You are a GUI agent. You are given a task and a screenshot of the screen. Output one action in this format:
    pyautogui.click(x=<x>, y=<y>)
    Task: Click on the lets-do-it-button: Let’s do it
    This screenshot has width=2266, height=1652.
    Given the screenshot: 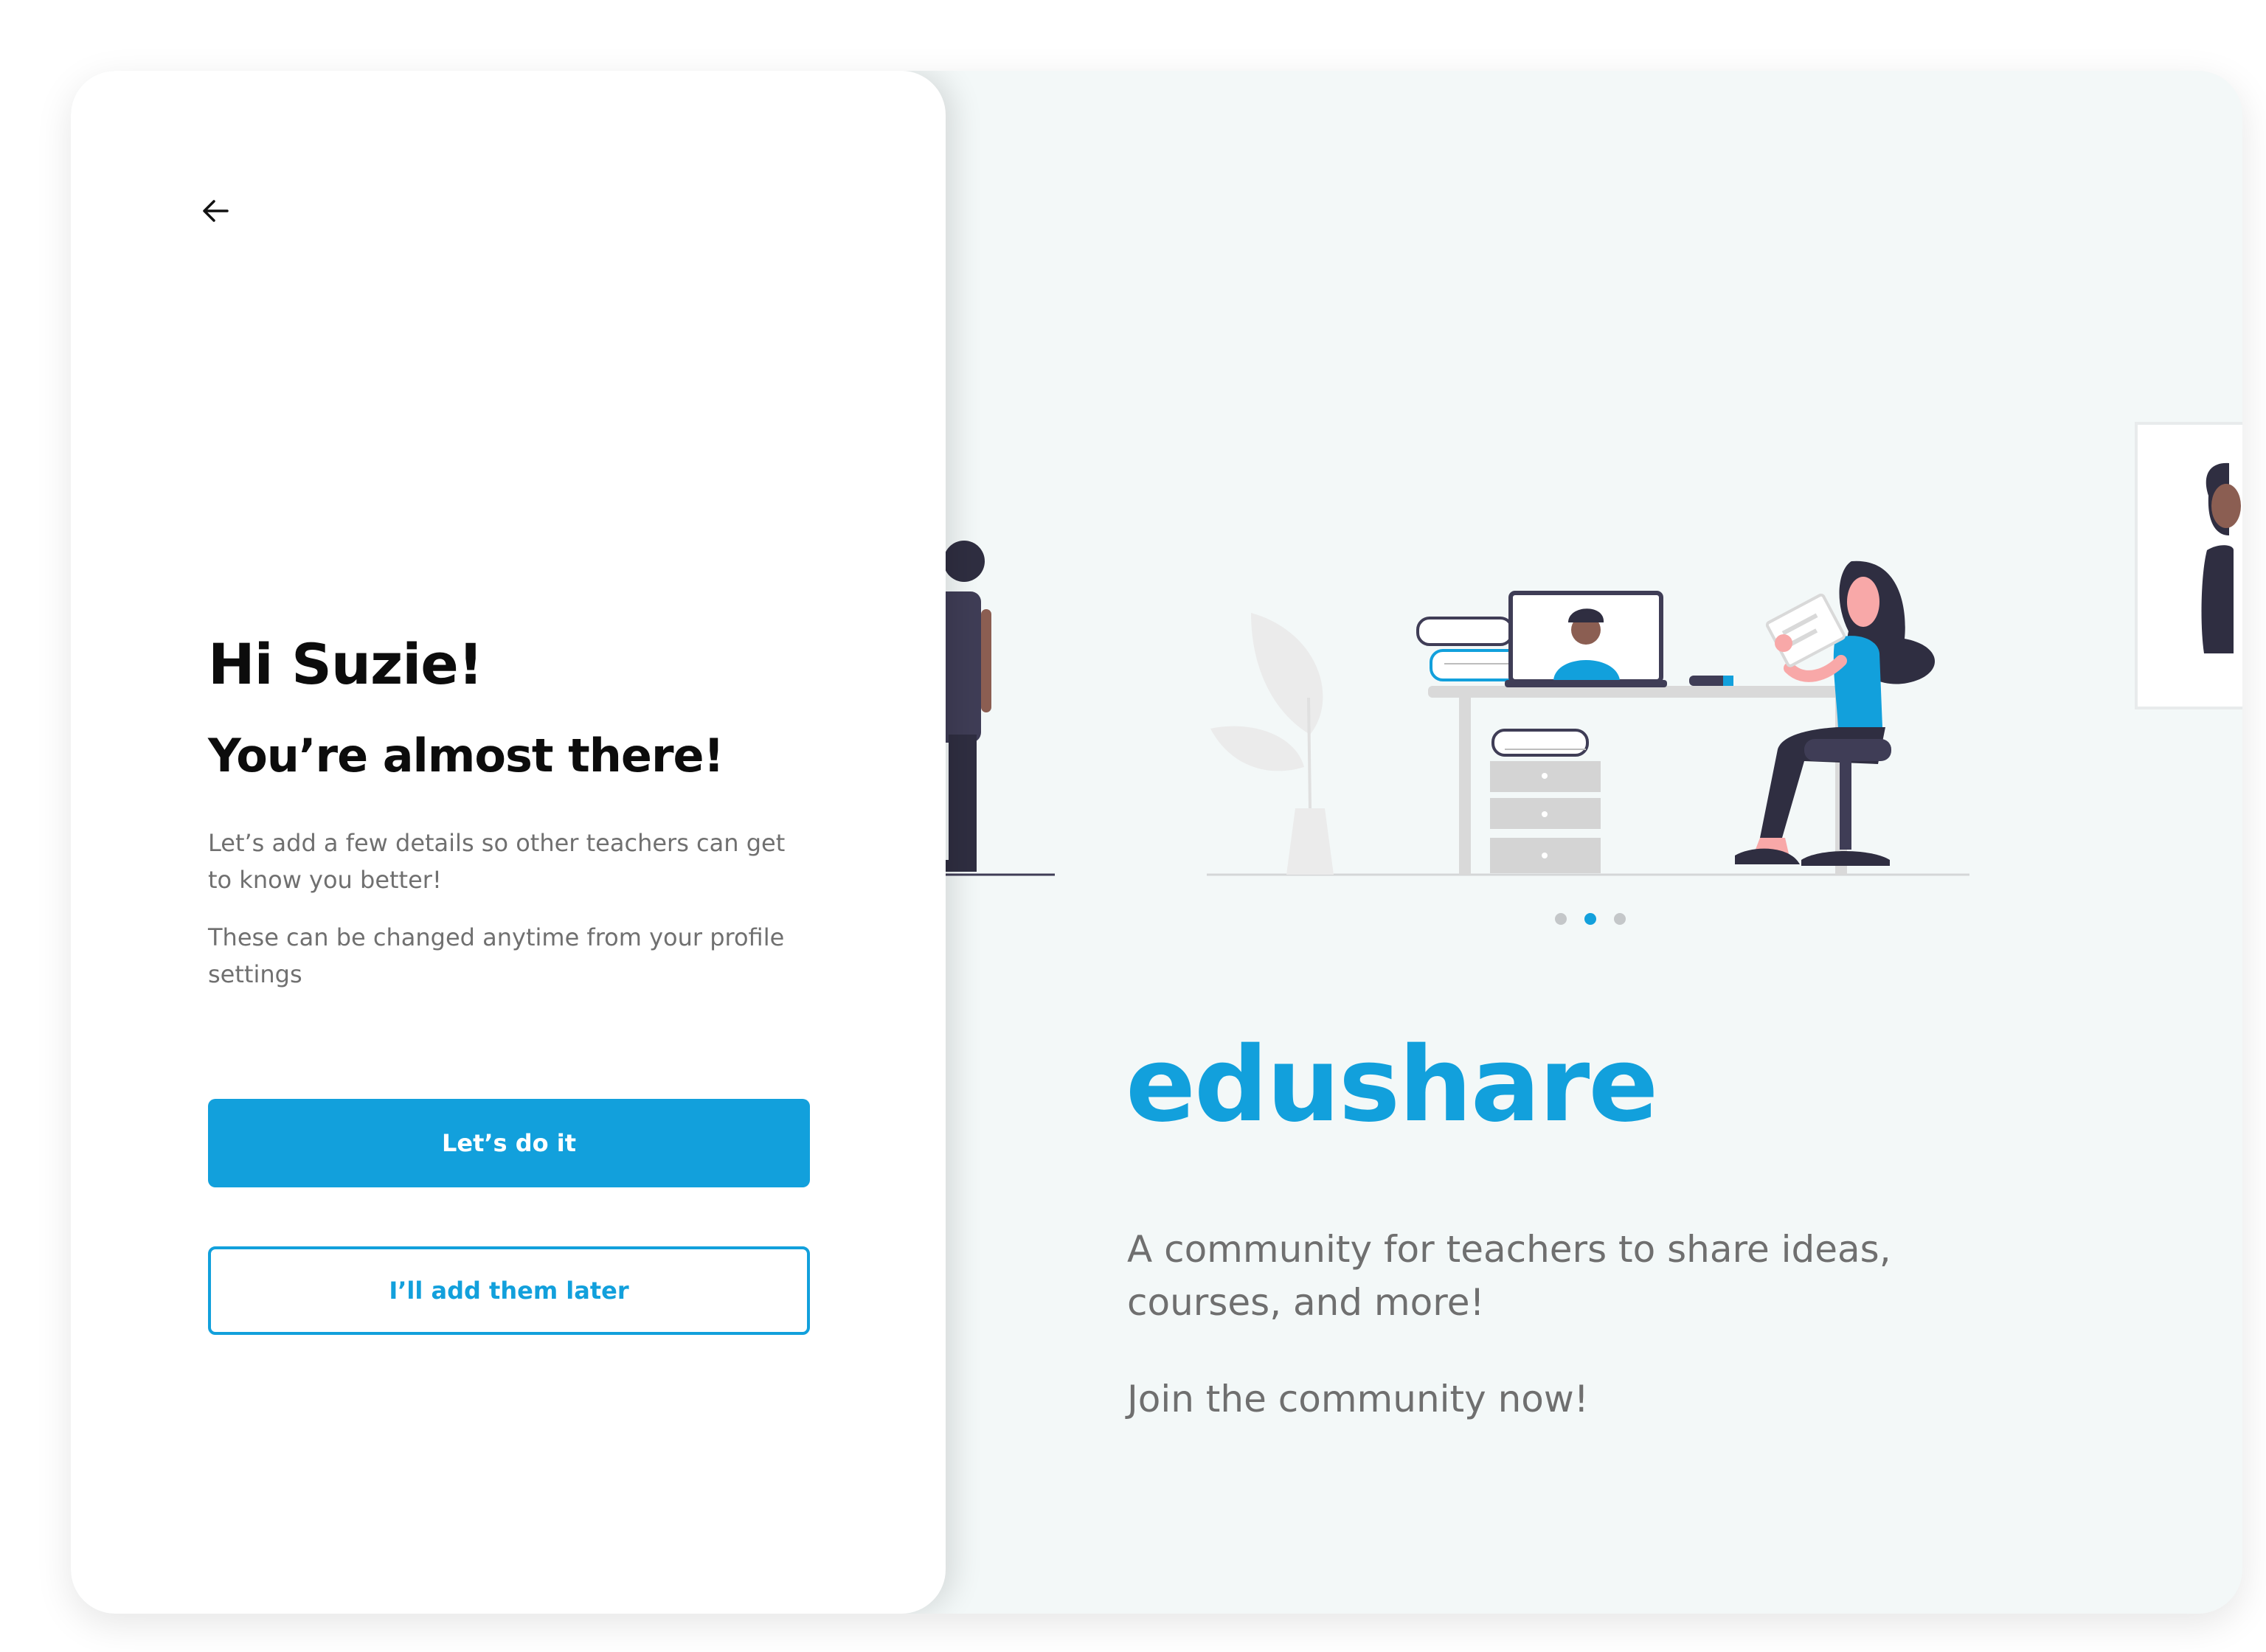 What is the action you would take?
    pyautogui.click(x=509, y=1143)
    